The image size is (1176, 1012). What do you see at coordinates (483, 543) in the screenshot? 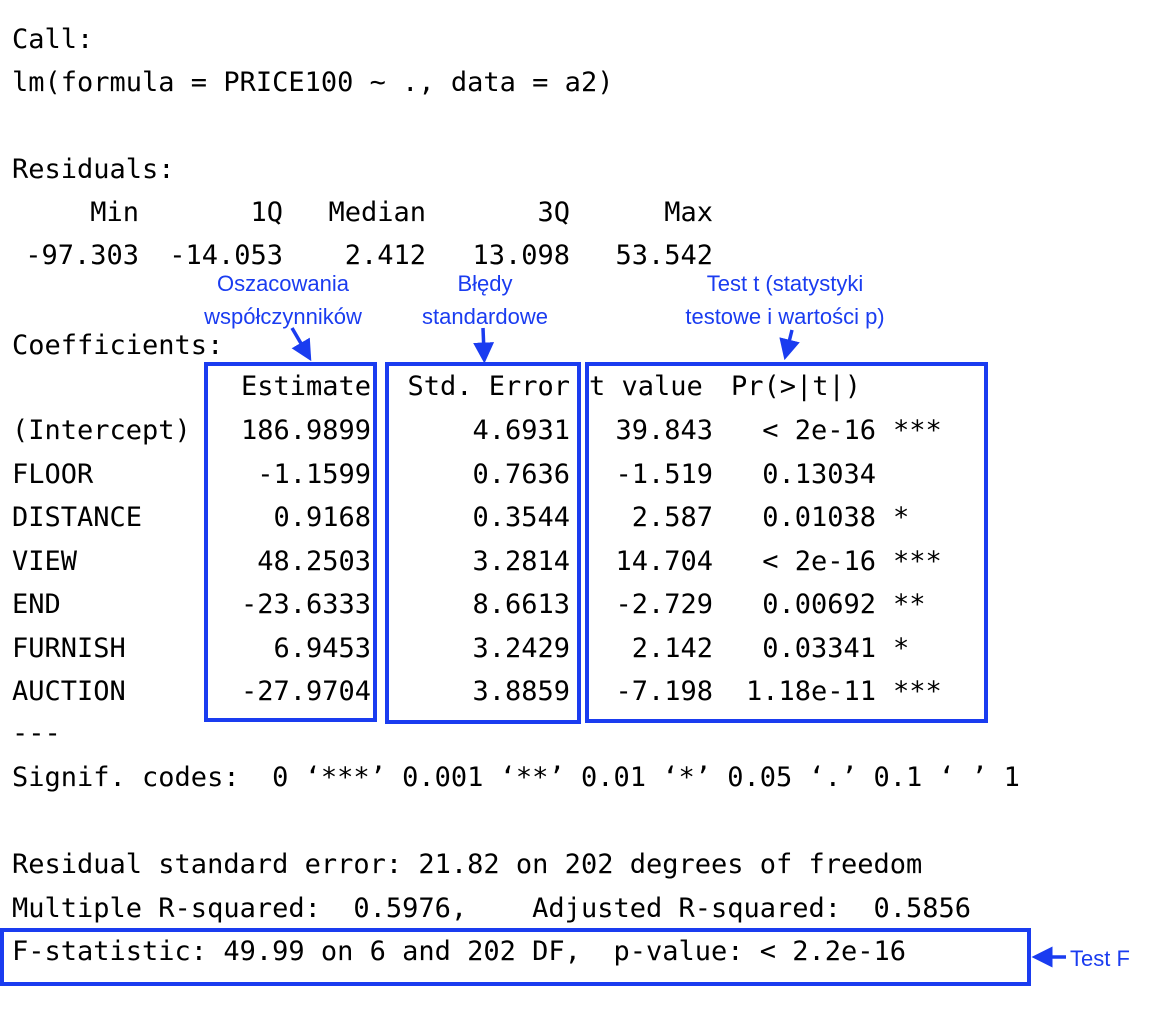
I see `std-error-column-box` at bounding box center [483, 543].